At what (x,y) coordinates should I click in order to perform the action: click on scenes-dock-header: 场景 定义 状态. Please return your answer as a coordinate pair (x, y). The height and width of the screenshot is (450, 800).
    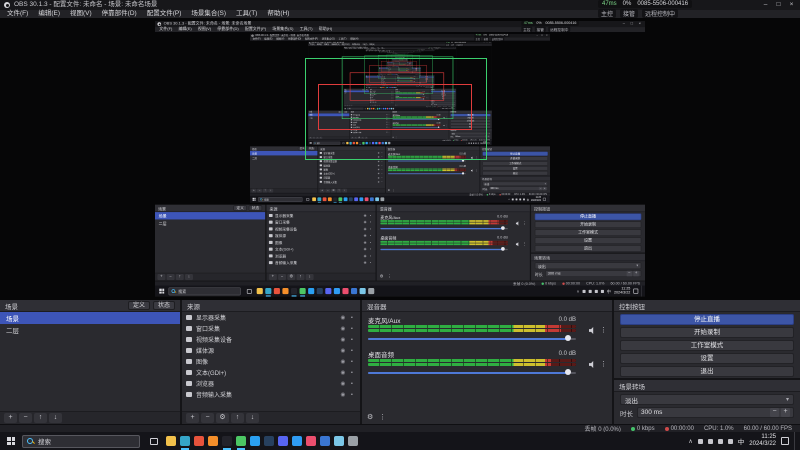
    Looking at the image, I should click on (90, 306).